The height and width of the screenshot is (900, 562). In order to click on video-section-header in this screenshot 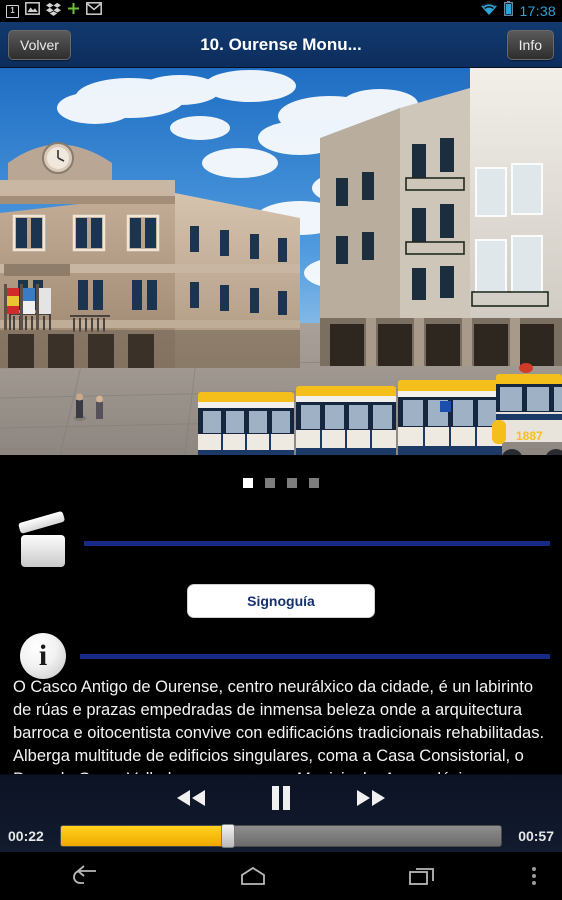, I will do `click(281, 542)`.